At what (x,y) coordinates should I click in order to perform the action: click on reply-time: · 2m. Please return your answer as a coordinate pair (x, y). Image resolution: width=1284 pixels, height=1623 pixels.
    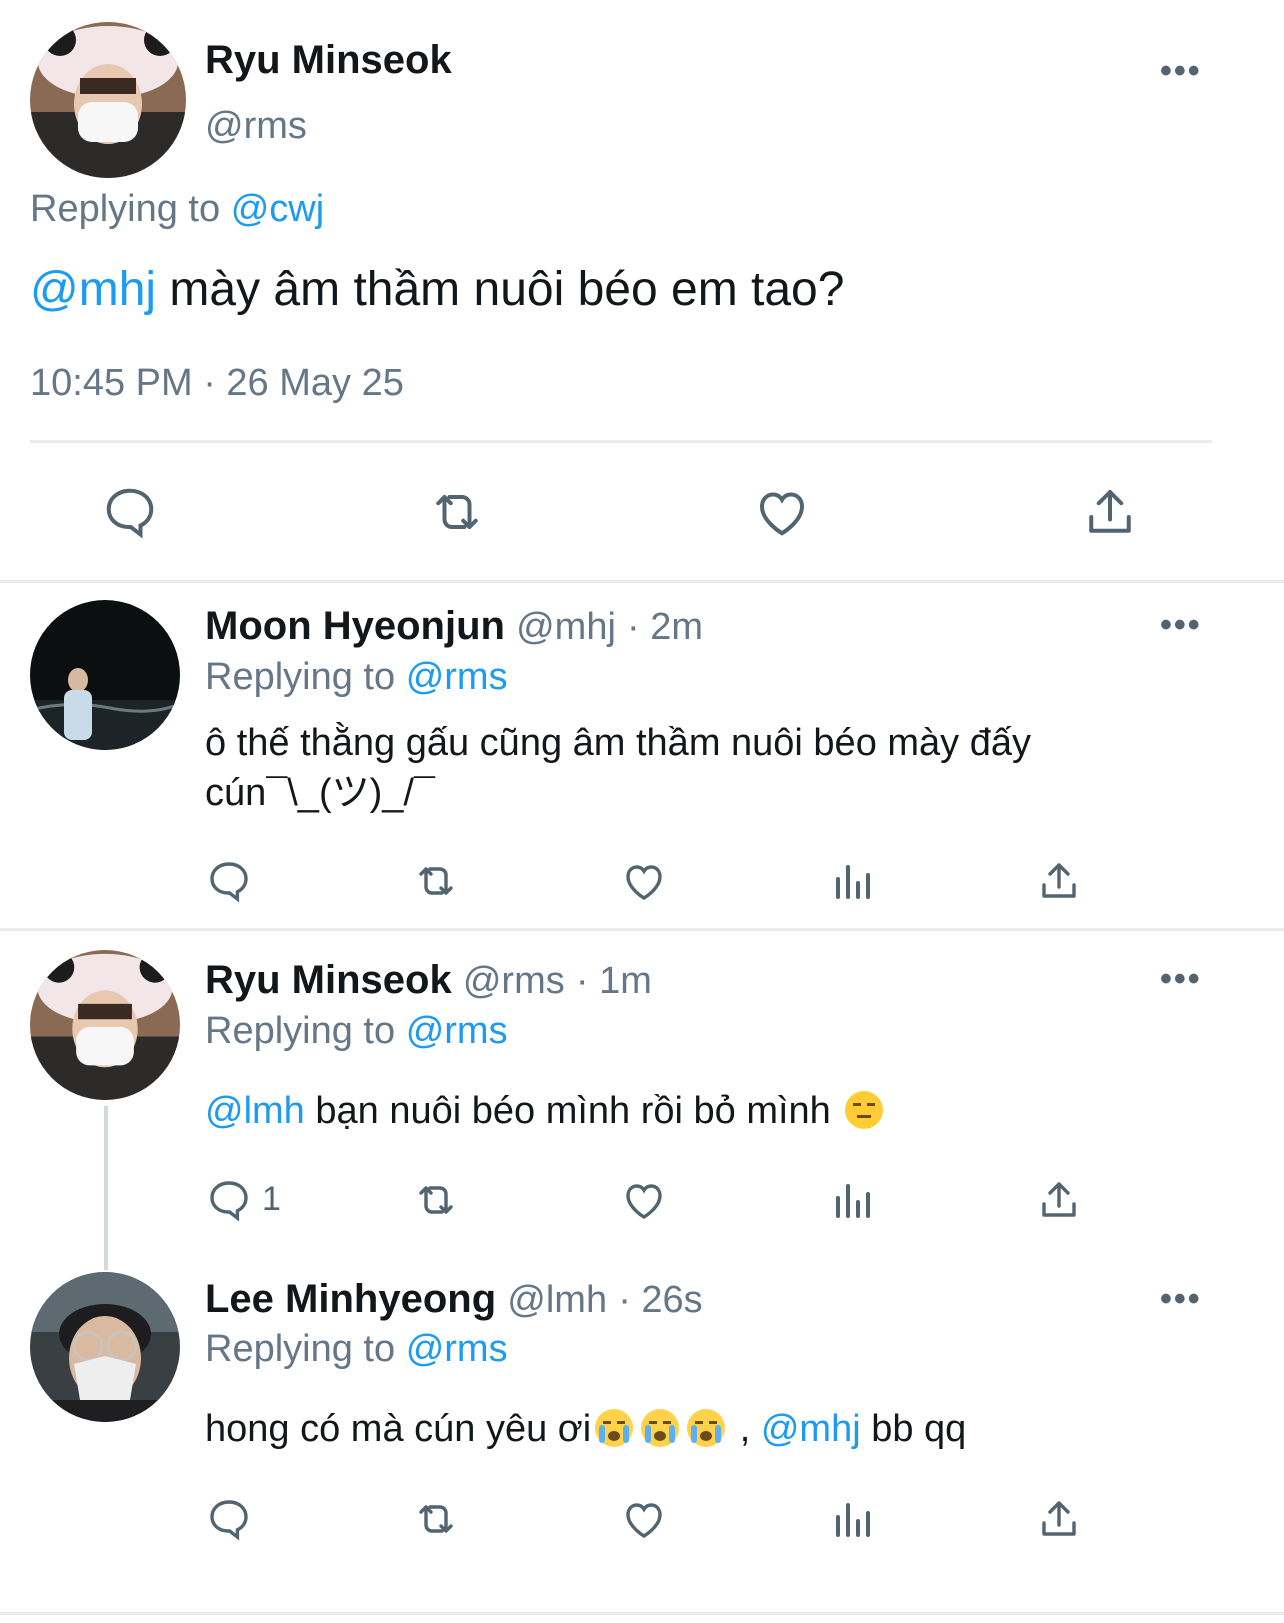
    Looking at the image, I should click on (665, 627).